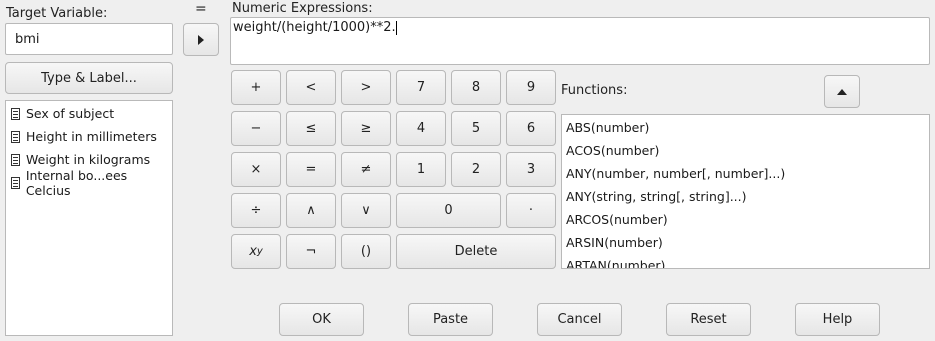 Image resolution: width=935 pixels, height=341 pixels. What do you see at coordinates (366, 128) in the screenshot?
I see `greater-equal-button: ≥` at bounding box center [366, 128].